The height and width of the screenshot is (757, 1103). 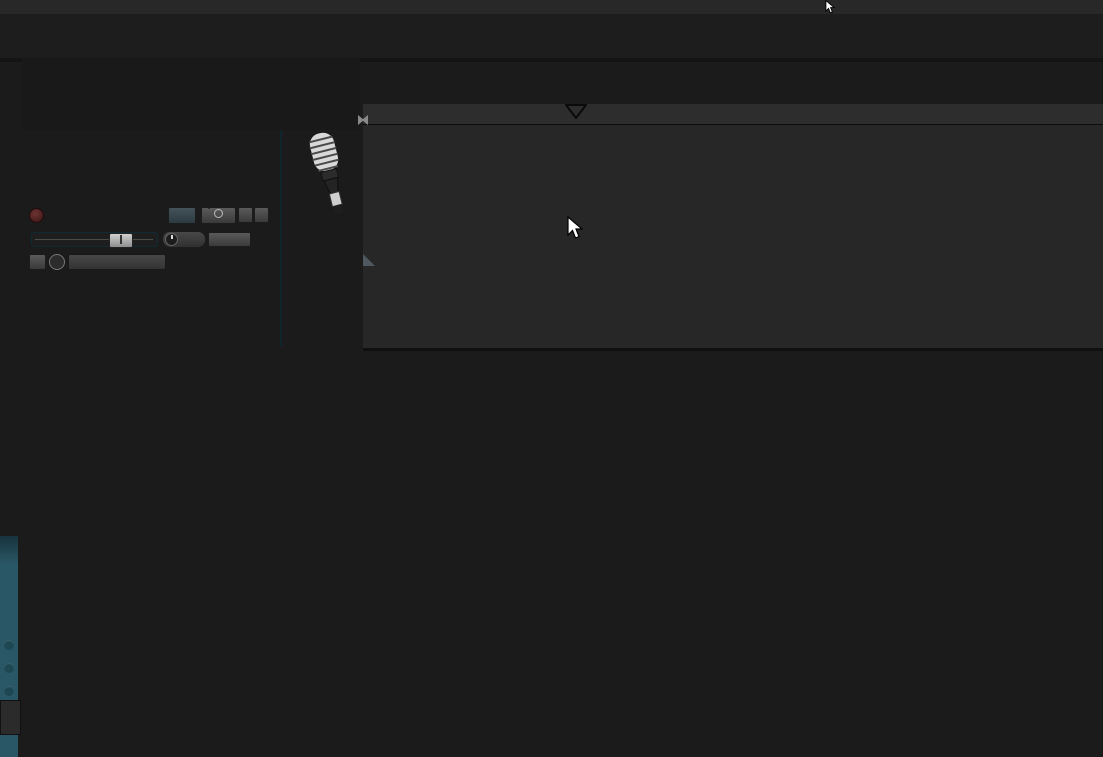 I want to click on mouse-cursor, so click(x=575, y=227).